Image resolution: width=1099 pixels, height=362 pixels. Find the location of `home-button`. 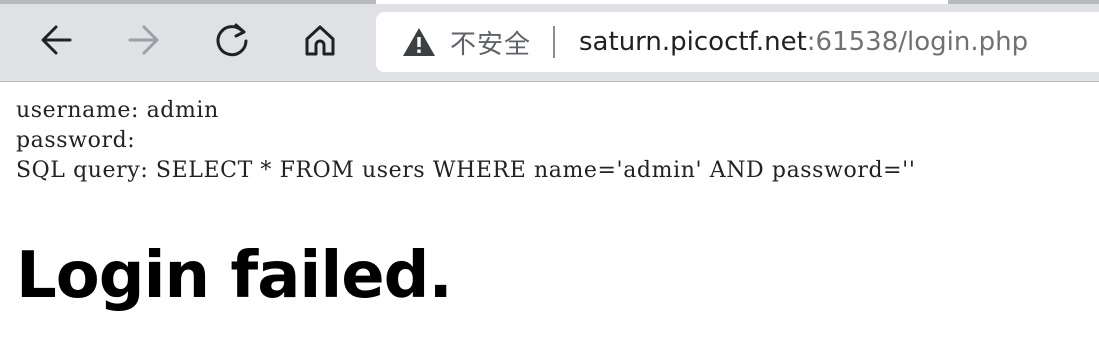

home-button is located at coordinates (320, 40).